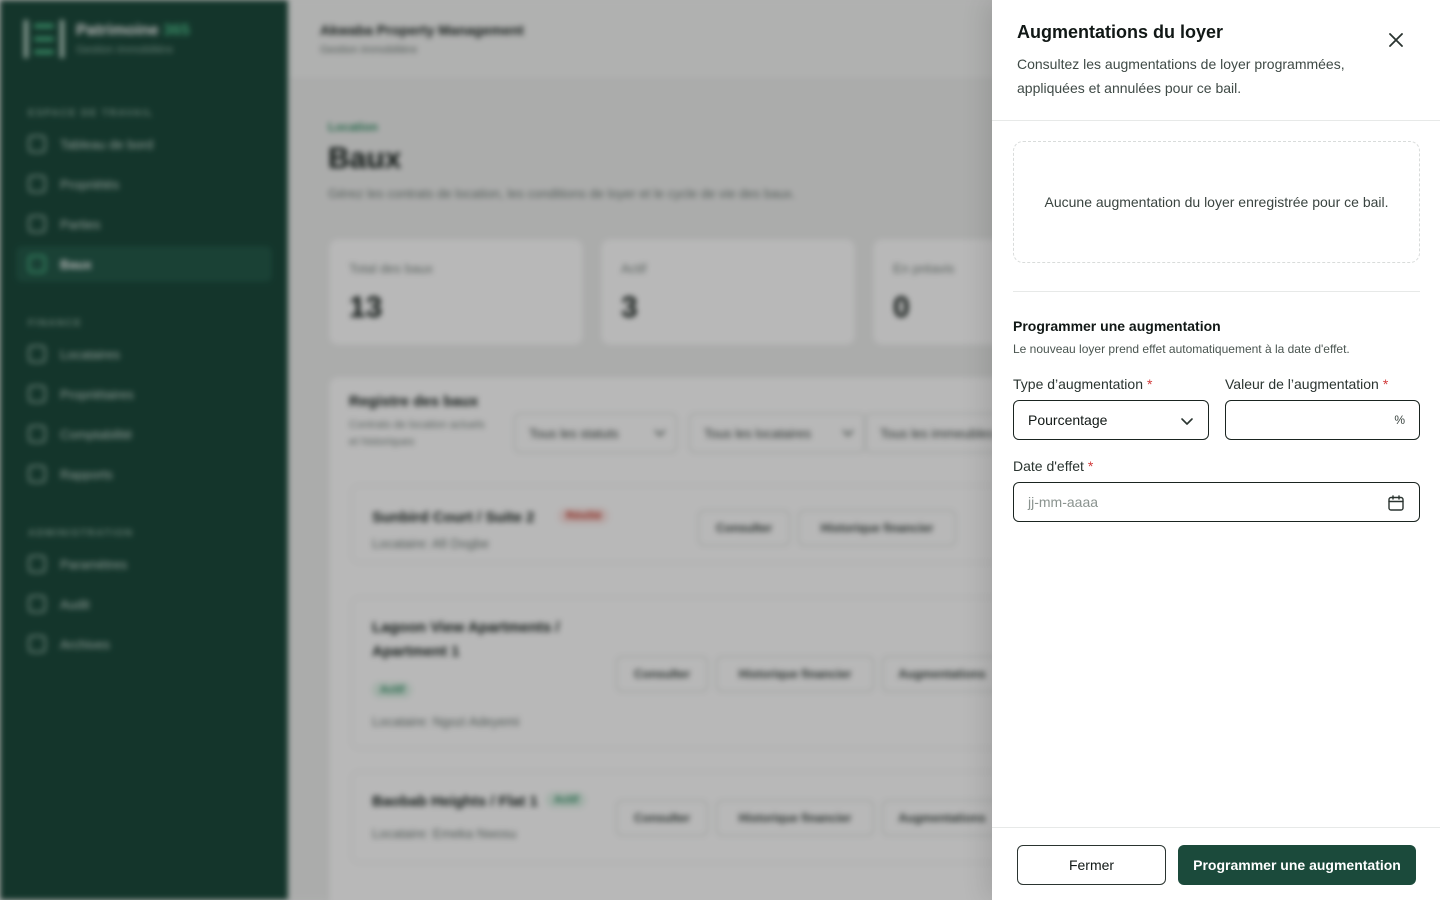  I want to click on close-button, so click(1396, 40).